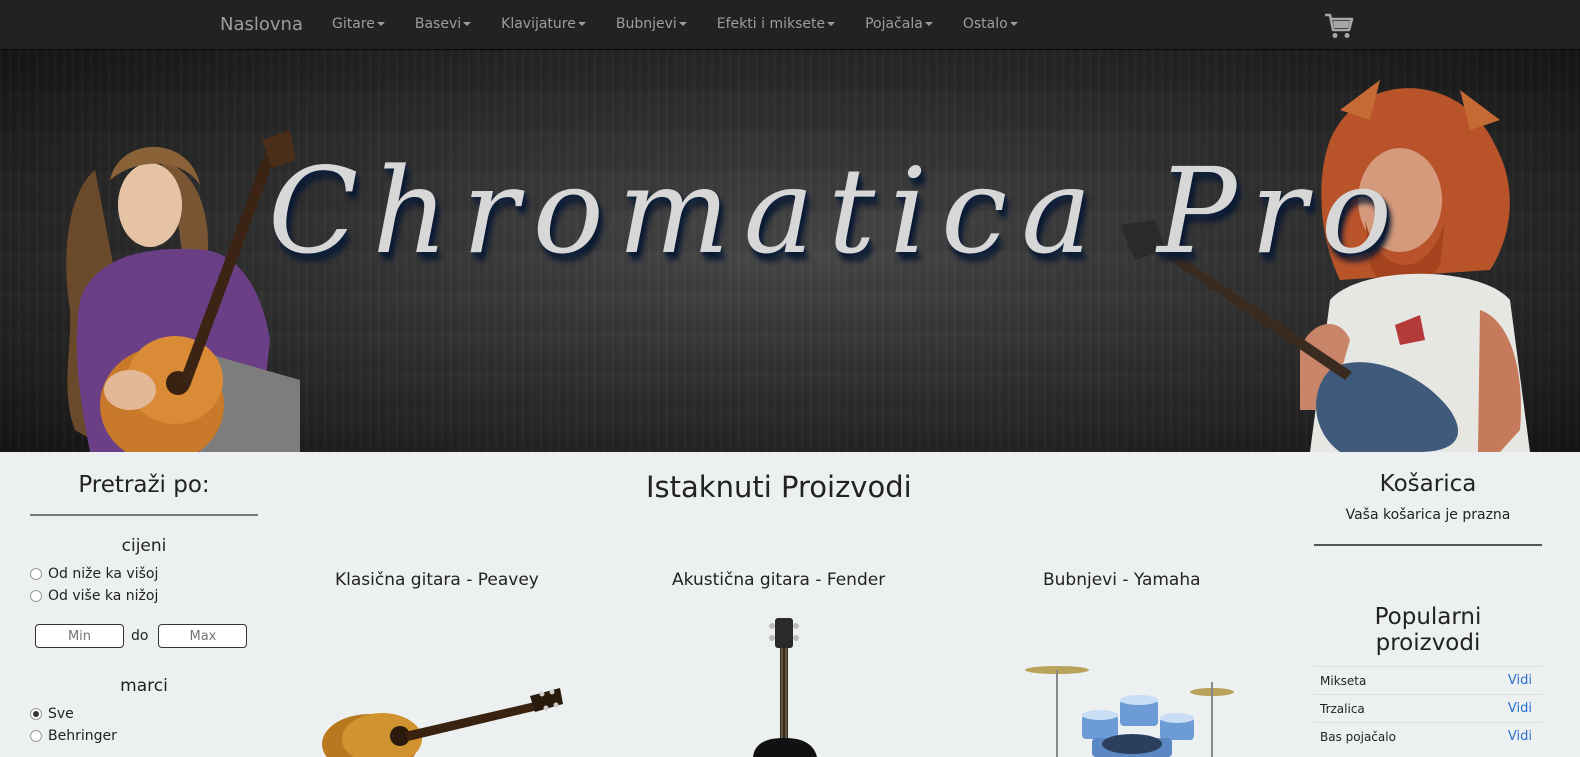 Image resolution: width=1580 pixels, height=757 pixels. Describe the element at coordinates (1428, 617) in the screenshot. I see `popular-title-line: Popularni` at that location.